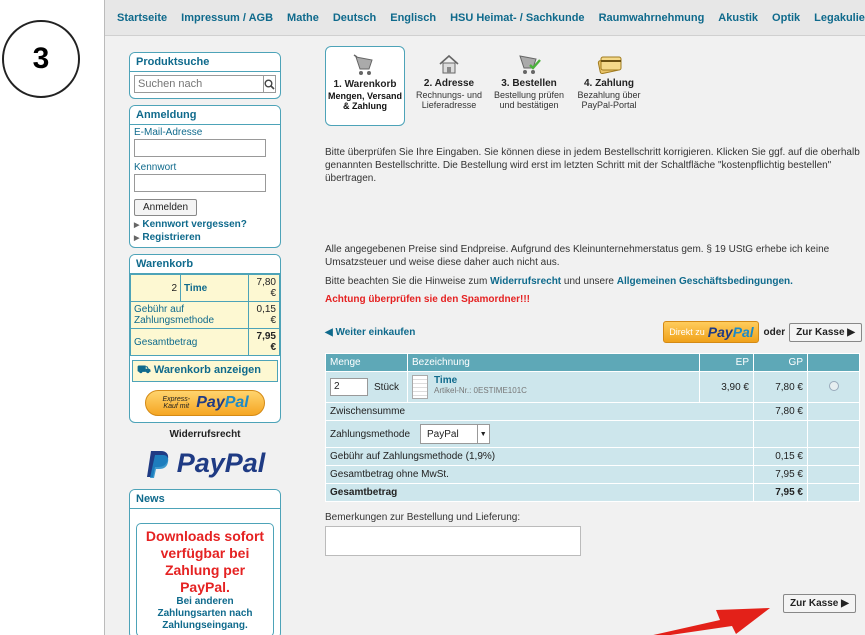  Describe the element at coordinates (194, 224) in the screenshot. I see `forgot-password-label: Kennwort vergessen?` at that location.